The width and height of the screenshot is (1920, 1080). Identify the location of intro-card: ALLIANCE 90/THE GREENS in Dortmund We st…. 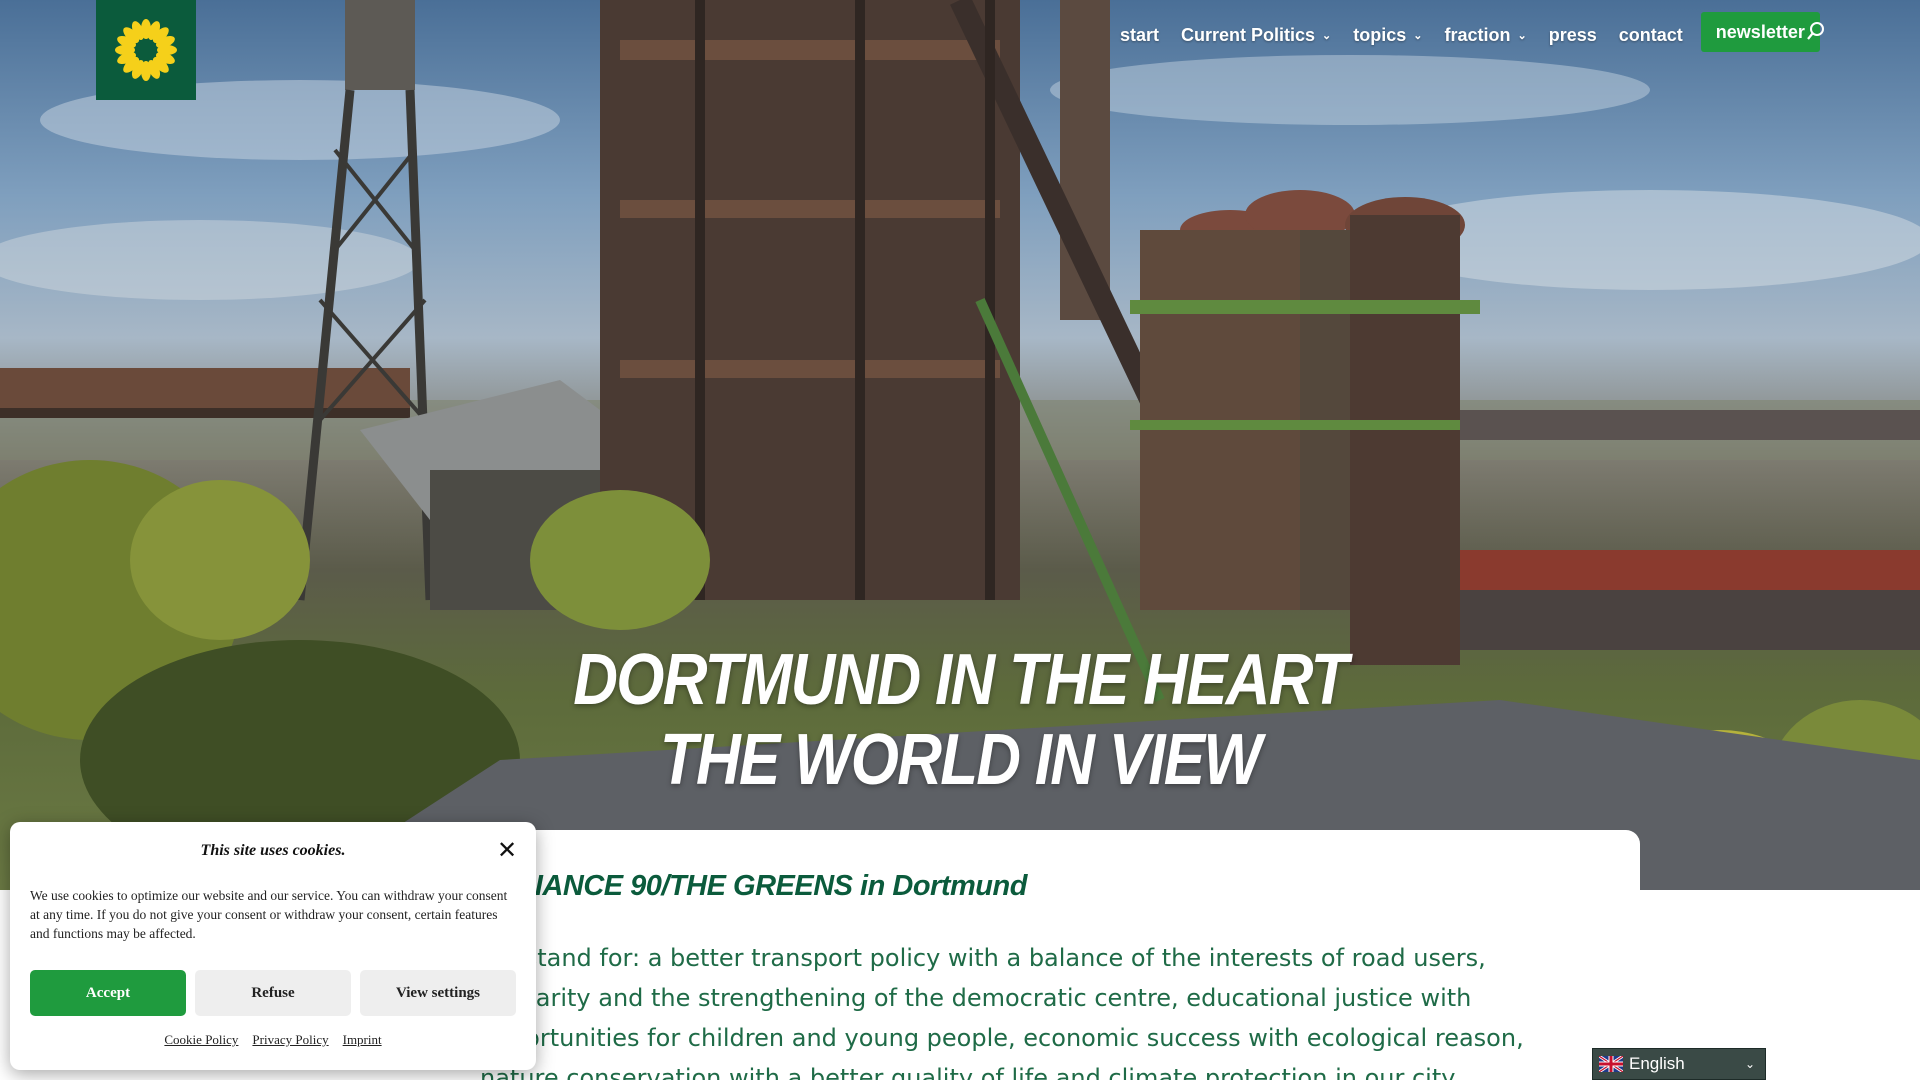
(1060, 955).